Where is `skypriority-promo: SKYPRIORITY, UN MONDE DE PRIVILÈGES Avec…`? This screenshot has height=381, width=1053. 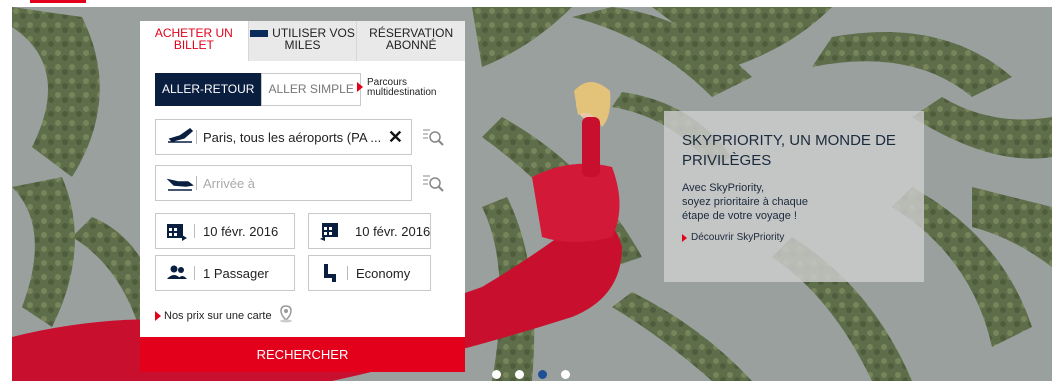 skypriority-promo: SKYPRIORITY, UN MONDE DE PRIVILÈGES Avec… is located at coordinates (794, 196).